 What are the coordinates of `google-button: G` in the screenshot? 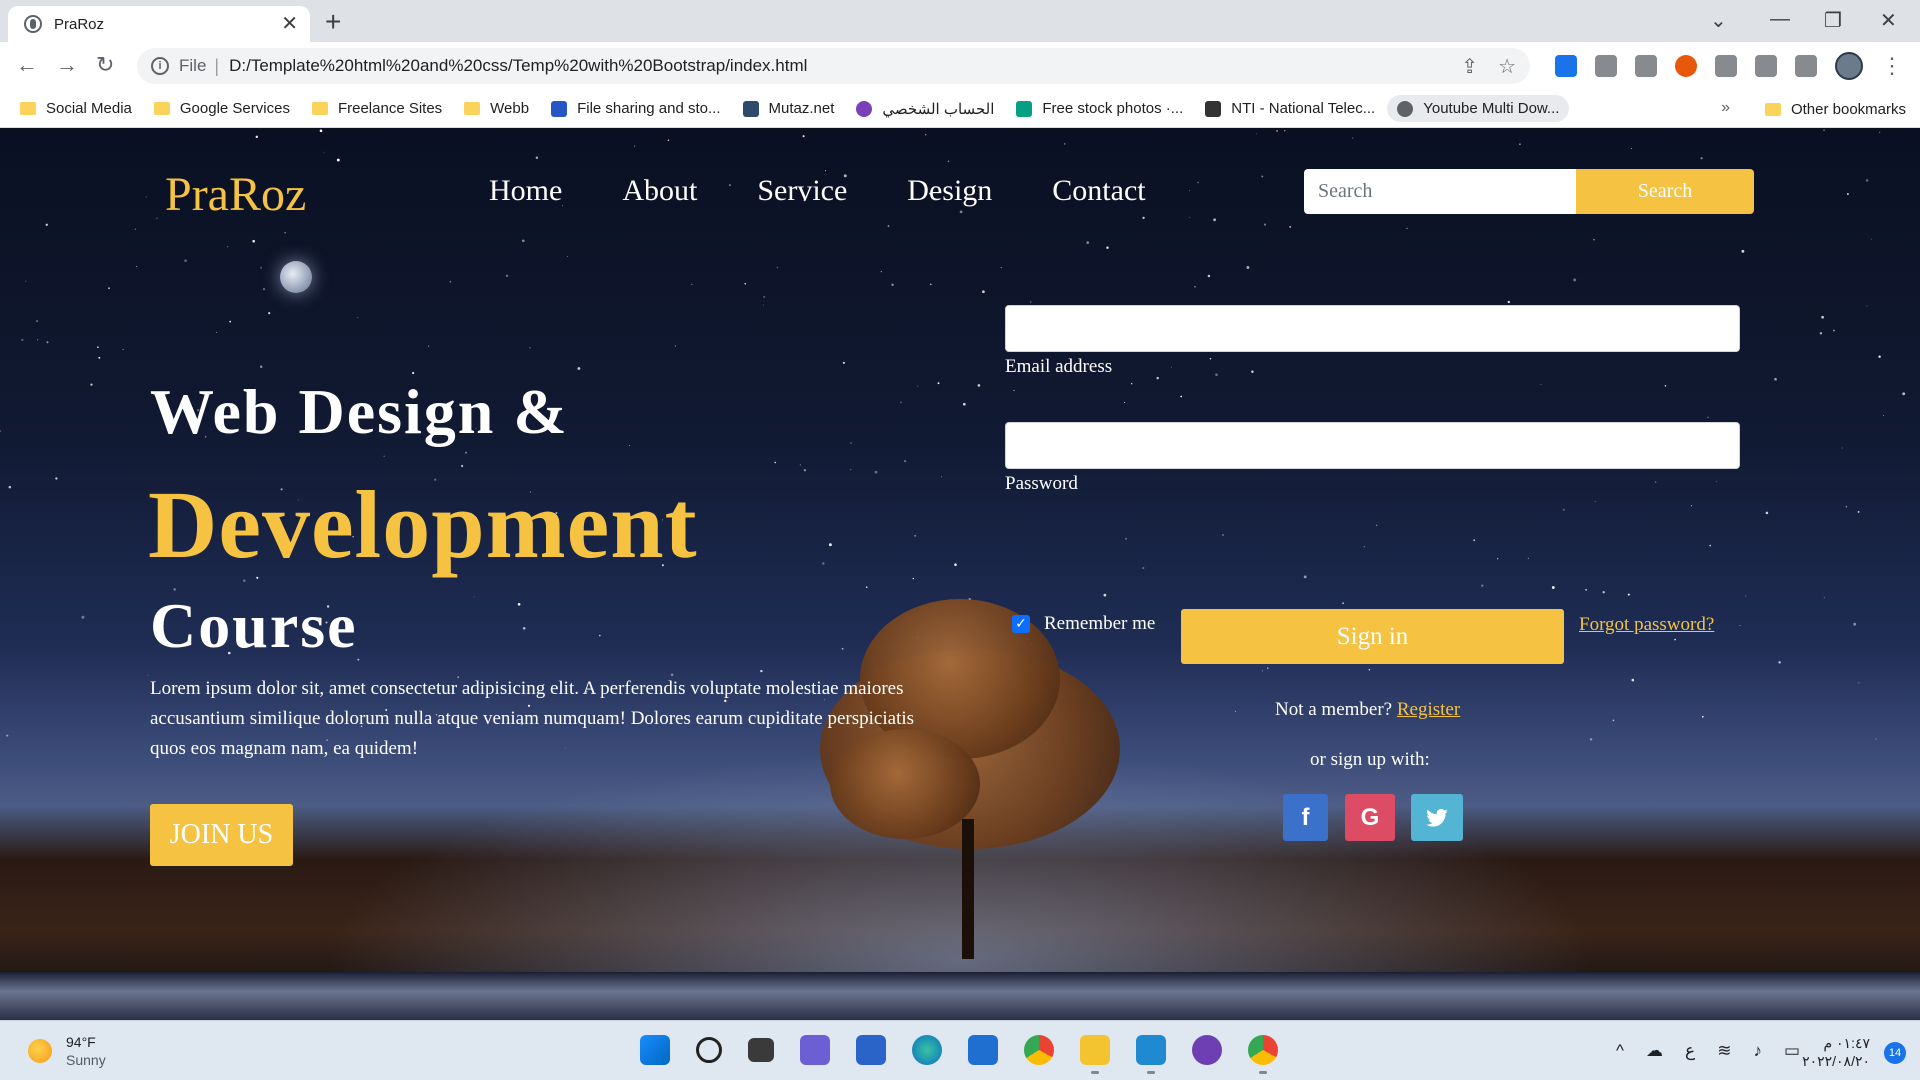 It's located at (1370, 817).